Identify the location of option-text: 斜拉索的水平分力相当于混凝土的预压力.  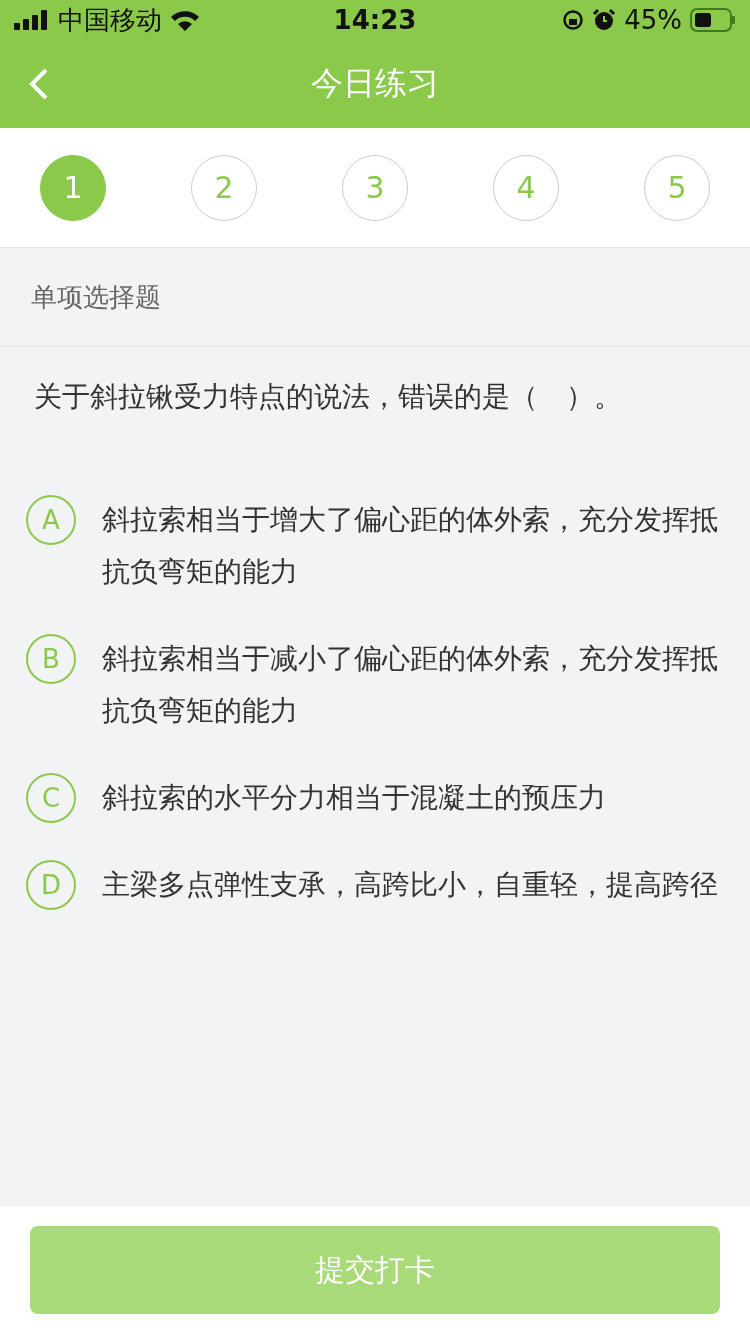
(354, 798).